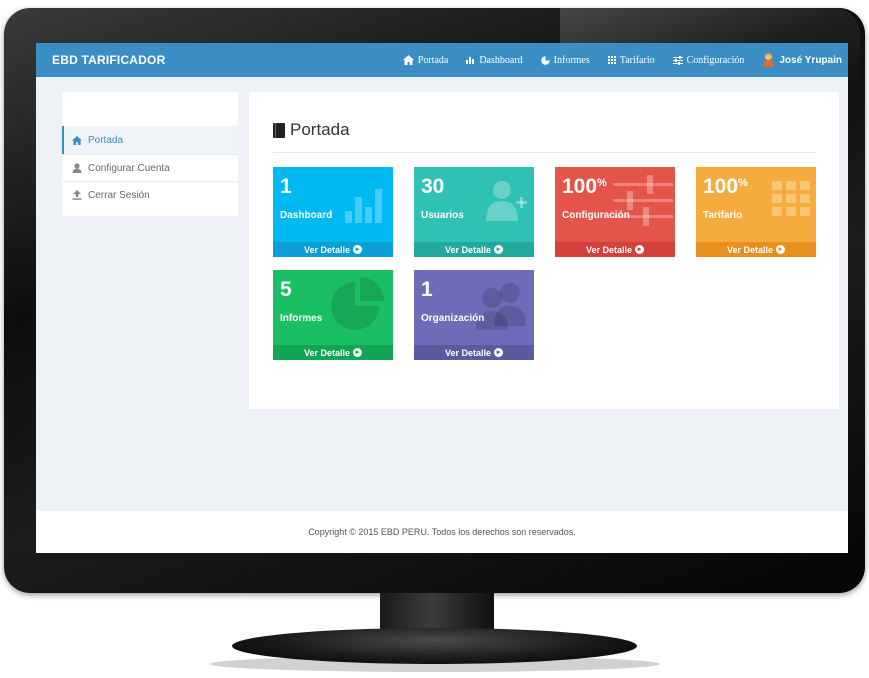 The width and height of the screenshot is (869, 678). What do you see at coordinates (320, 129) in the screenshot?
I see `page-title-text: Portada` at bounding box center [320, 129].